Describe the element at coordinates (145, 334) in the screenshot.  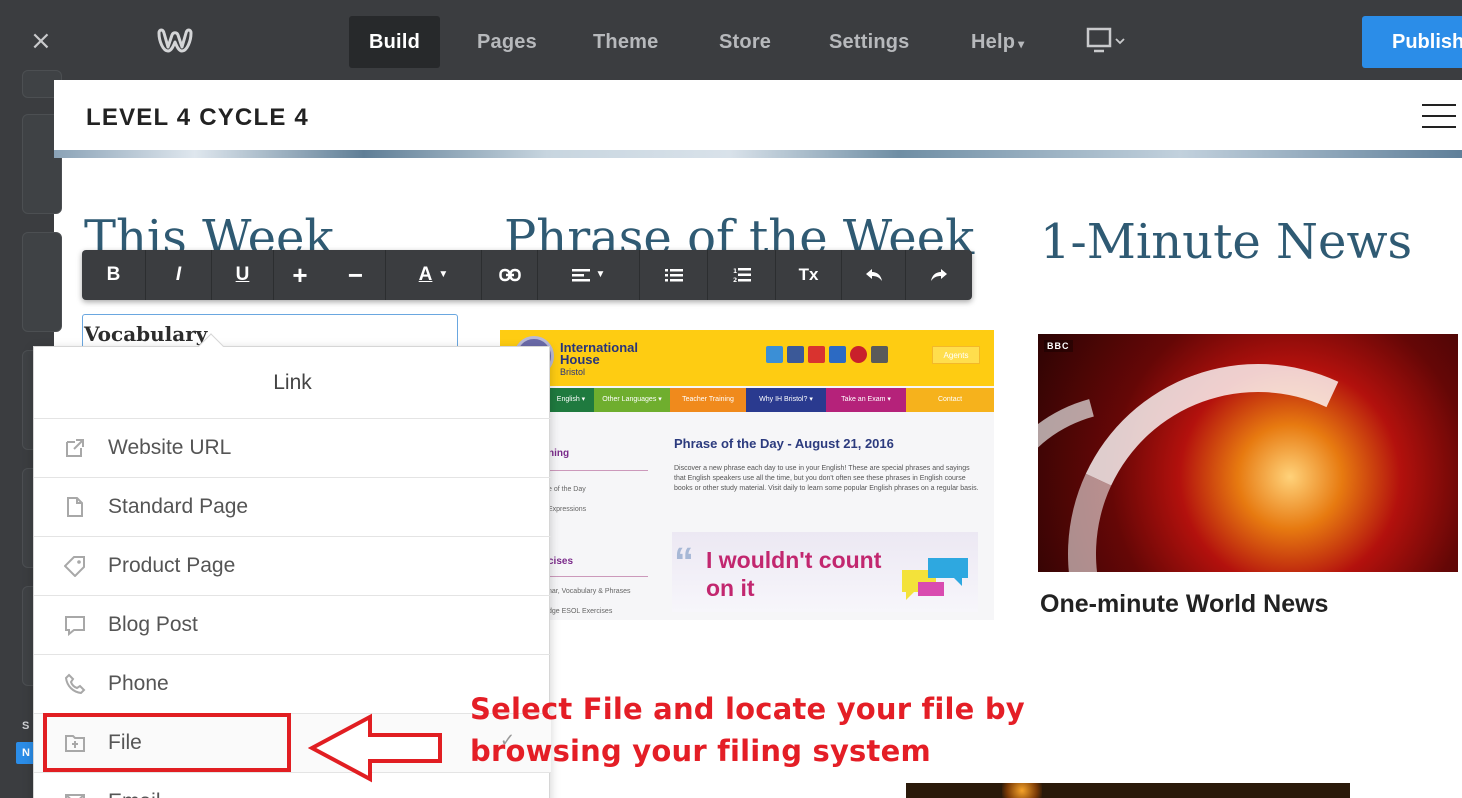
I see `vocabulary-text: Vocabulary` at that location.